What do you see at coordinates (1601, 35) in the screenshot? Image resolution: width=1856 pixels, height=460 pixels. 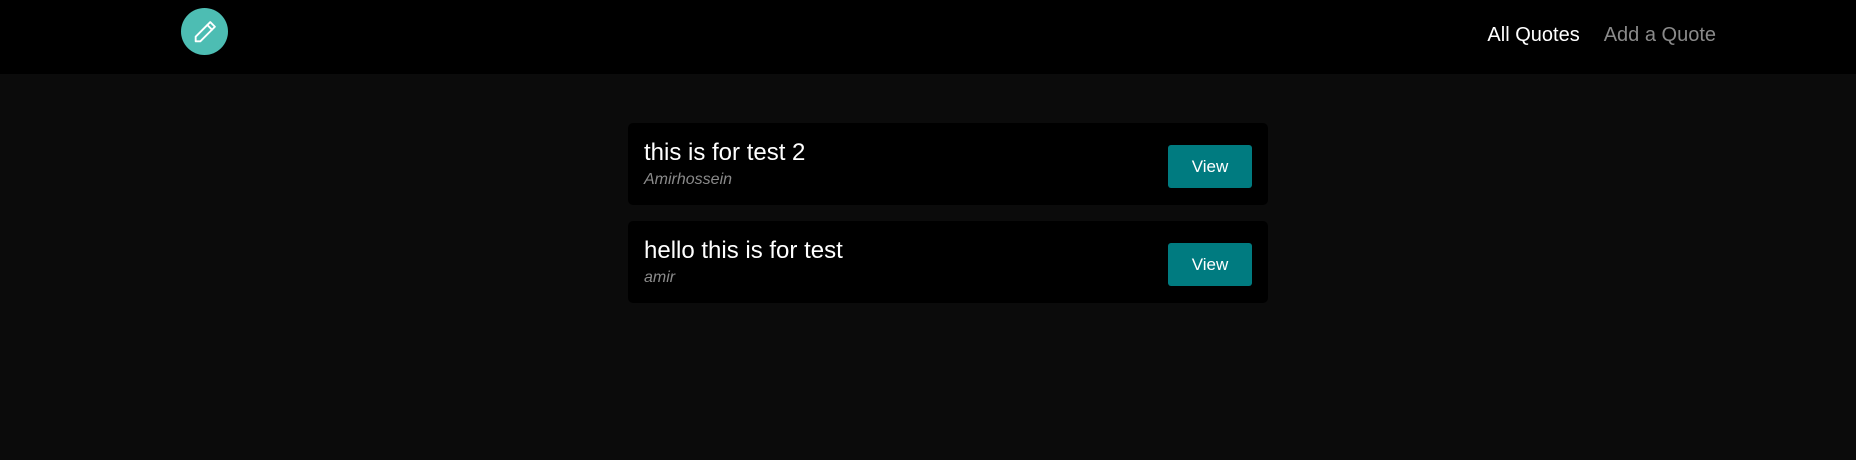 I see `main-nav: All Quotes Add a Quote` at bounding box center [1601, 35].